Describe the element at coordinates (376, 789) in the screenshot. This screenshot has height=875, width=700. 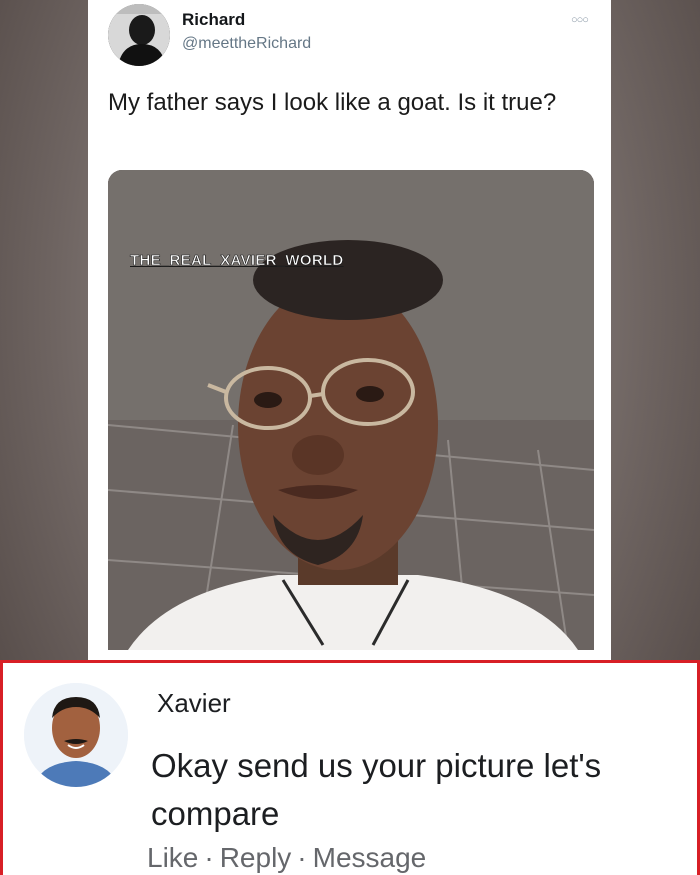
I see `comment-text: Okay send us your picture let's compare` at that location.